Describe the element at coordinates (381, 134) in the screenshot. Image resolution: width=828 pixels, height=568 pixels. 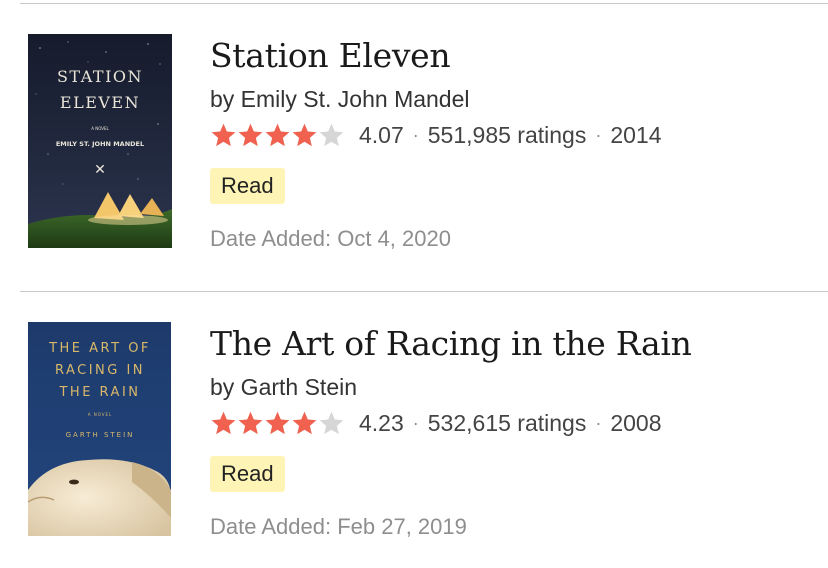
I see `rating-value: 4.07` at that location.